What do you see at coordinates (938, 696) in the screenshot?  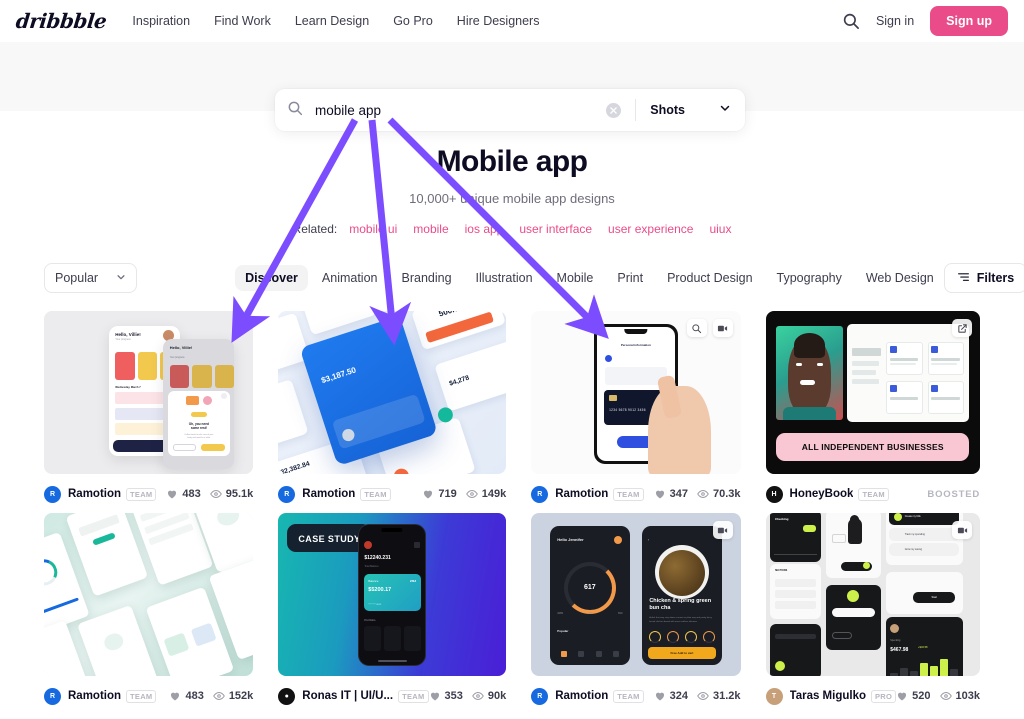 I see `shot-stats-8: 520 103k` at bounding box center [938, 696].